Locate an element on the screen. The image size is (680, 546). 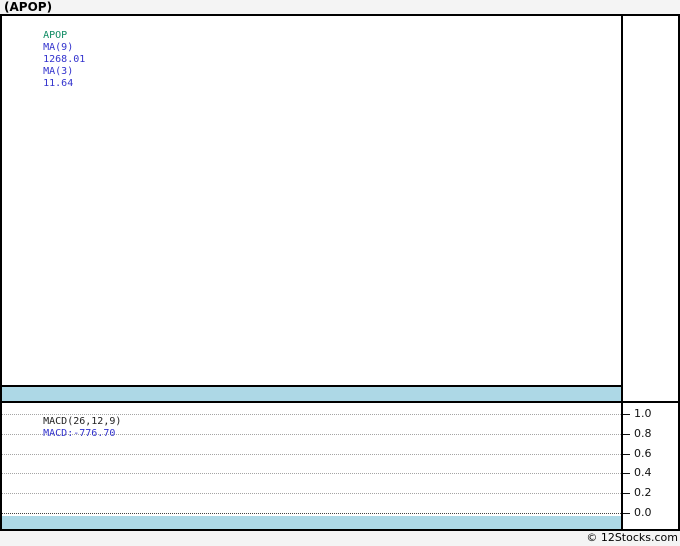
page-title: (APOP) is located at coordinates (28, 7).